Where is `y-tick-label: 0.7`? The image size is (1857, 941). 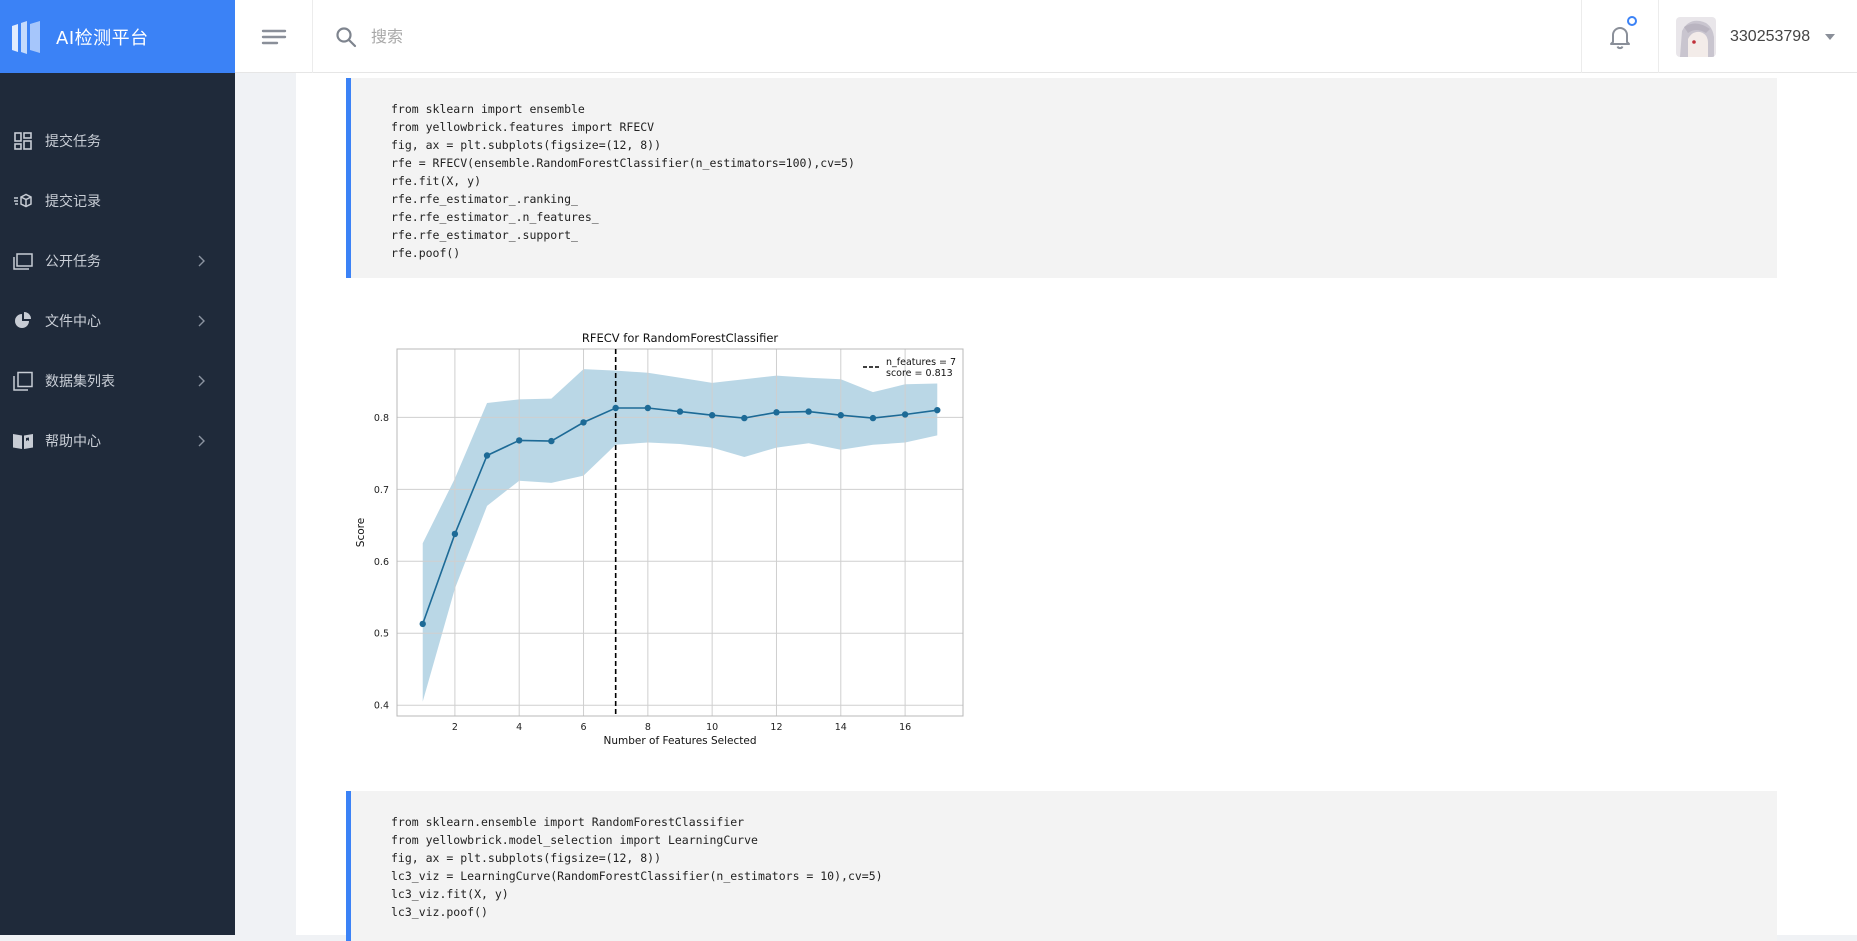 y-tick-label: 0.7 is located at coordinates (381, 490).